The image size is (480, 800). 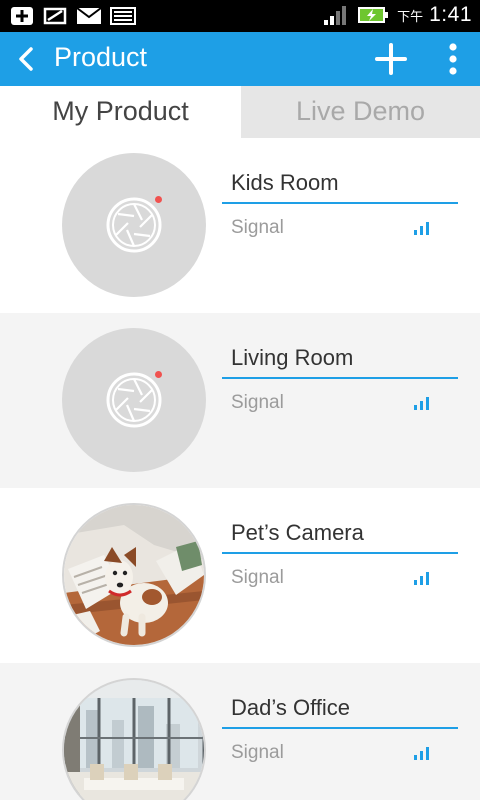 What do you see at coordinates (285, 183) in the screenshot?
I see `product-name: Kids Room` at bounding box center [285, 183].